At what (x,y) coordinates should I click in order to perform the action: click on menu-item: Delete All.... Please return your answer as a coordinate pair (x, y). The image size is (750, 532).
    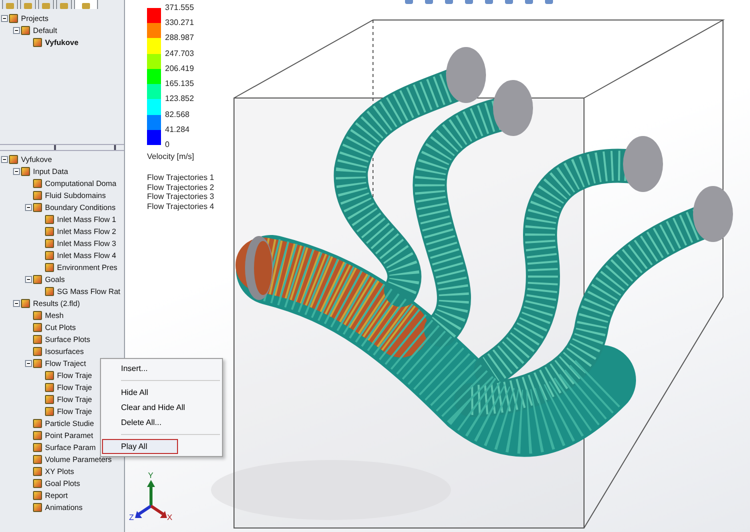
    Looking at the image, I should click on (140, 422).